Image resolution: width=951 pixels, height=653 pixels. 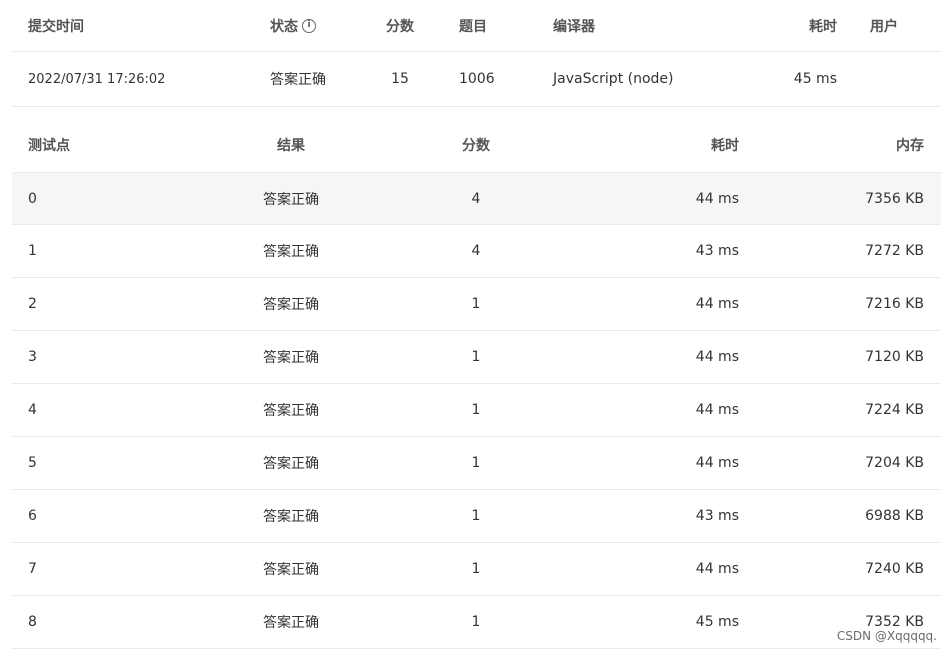 I want to click on testcase-id: 4, so click(x=32, y=410).